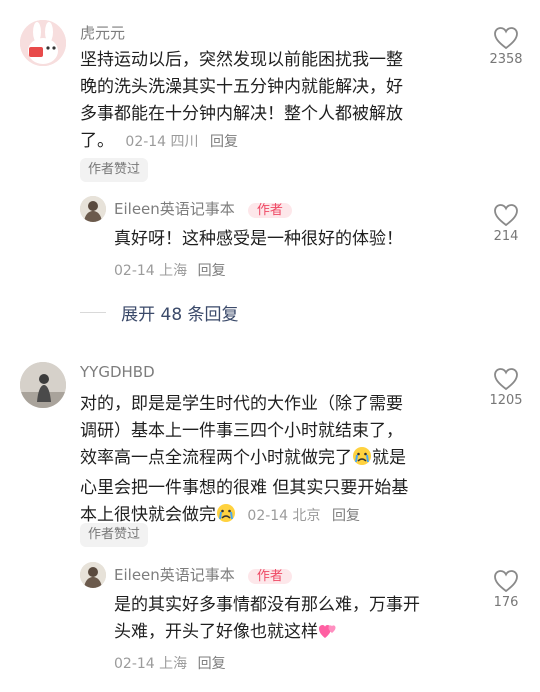 The image size is (540, 692). What do you see at coordinates (117, 372) in the screenshot?
I see `comment-author: YYGDHBD` at bounding box center [117, 372].